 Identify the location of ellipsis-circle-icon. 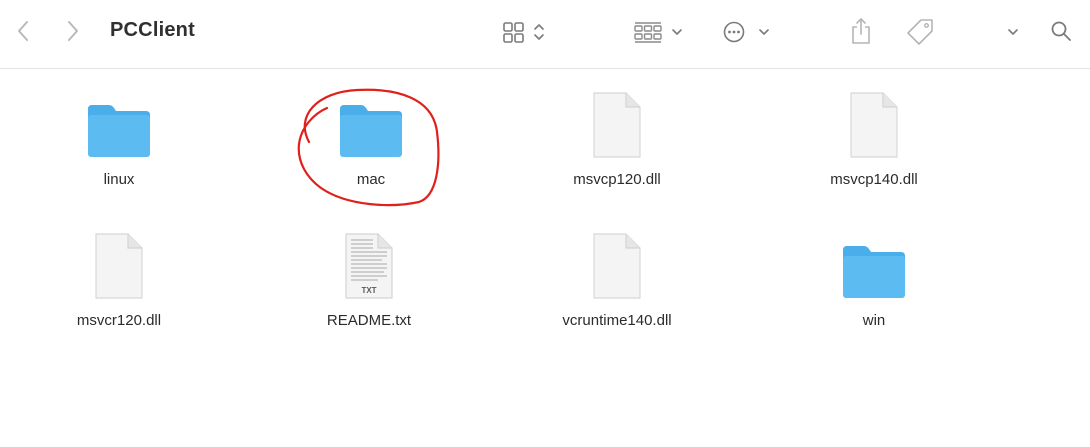
(746, 32).